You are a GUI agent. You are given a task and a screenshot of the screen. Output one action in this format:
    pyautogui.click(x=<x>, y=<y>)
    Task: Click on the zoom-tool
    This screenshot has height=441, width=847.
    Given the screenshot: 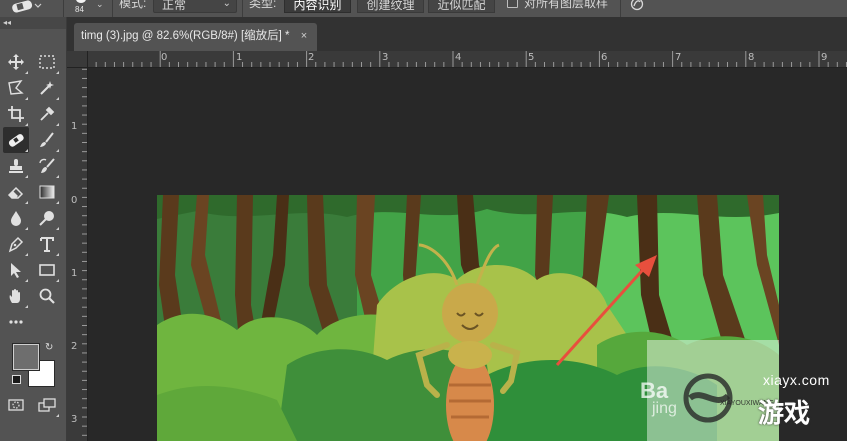 What is the action you would take?
    pyautogui.click(x=47, y=296)
    